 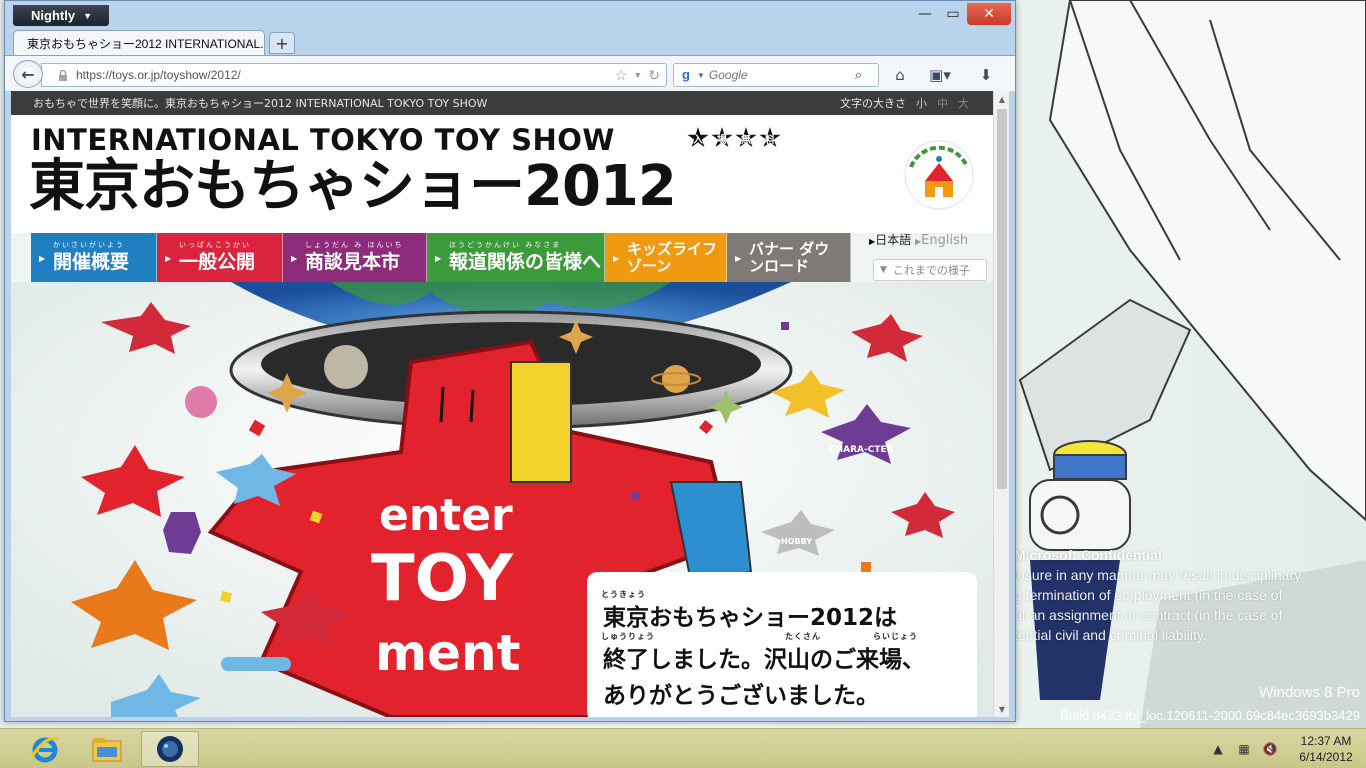 I want to click on font-size-label: 文字の大きさ, so click(x=873, y=103).